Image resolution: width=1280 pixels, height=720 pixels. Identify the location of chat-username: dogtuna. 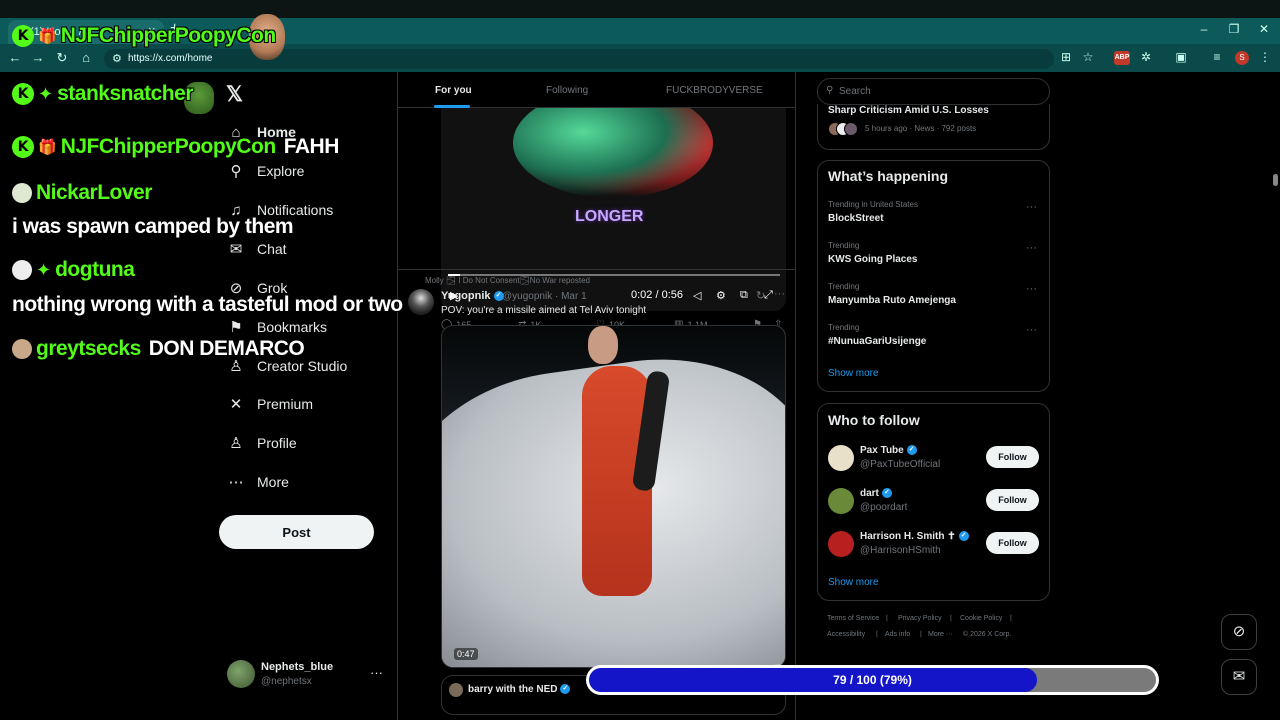
(95, 269).